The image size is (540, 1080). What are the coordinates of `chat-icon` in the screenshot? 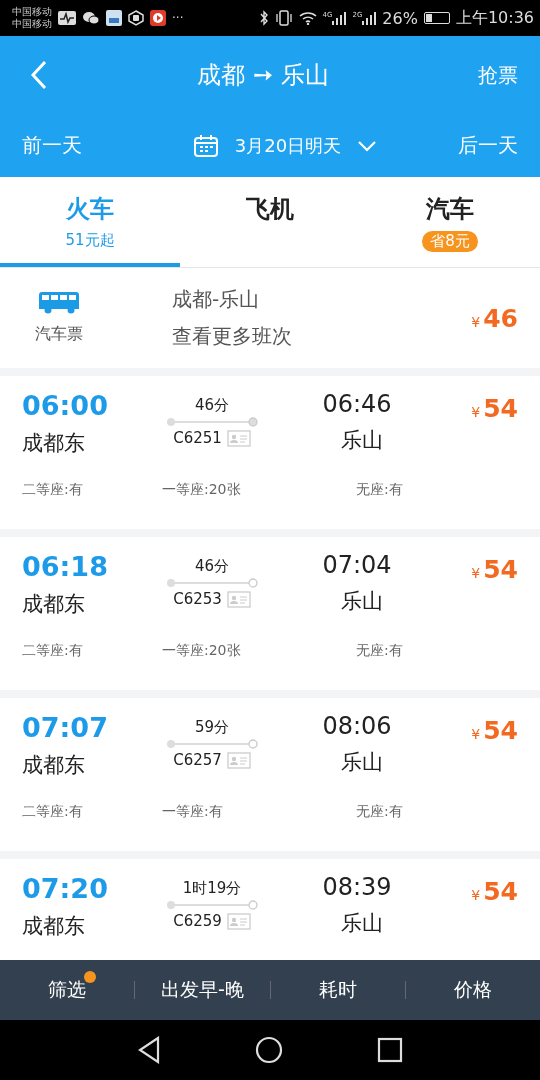 It's located at (91, 18).